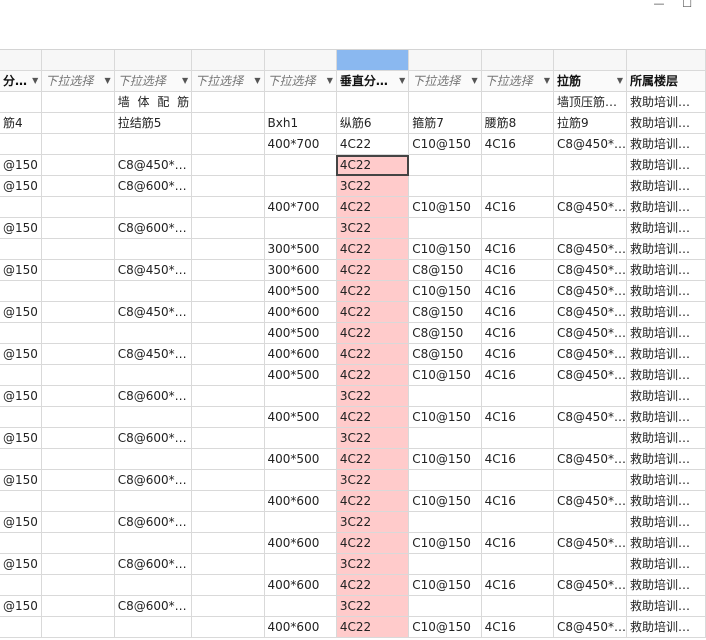 The height and width of the screenshot is (640, 706). Describe the element at coordinates (300, 207) in the screenshot. I see `table-cell: 400*700` at that location.